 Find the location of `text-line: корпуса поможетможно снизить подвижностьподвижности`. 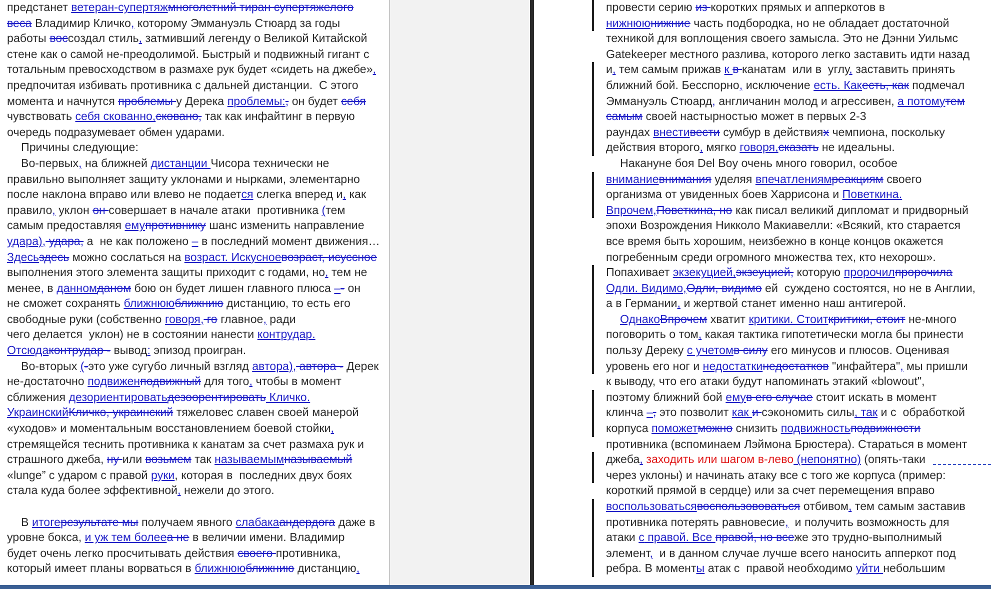

text-line: корпуса поможетможно снизить подвижностьподвижности is located at coordinates (756, 429).